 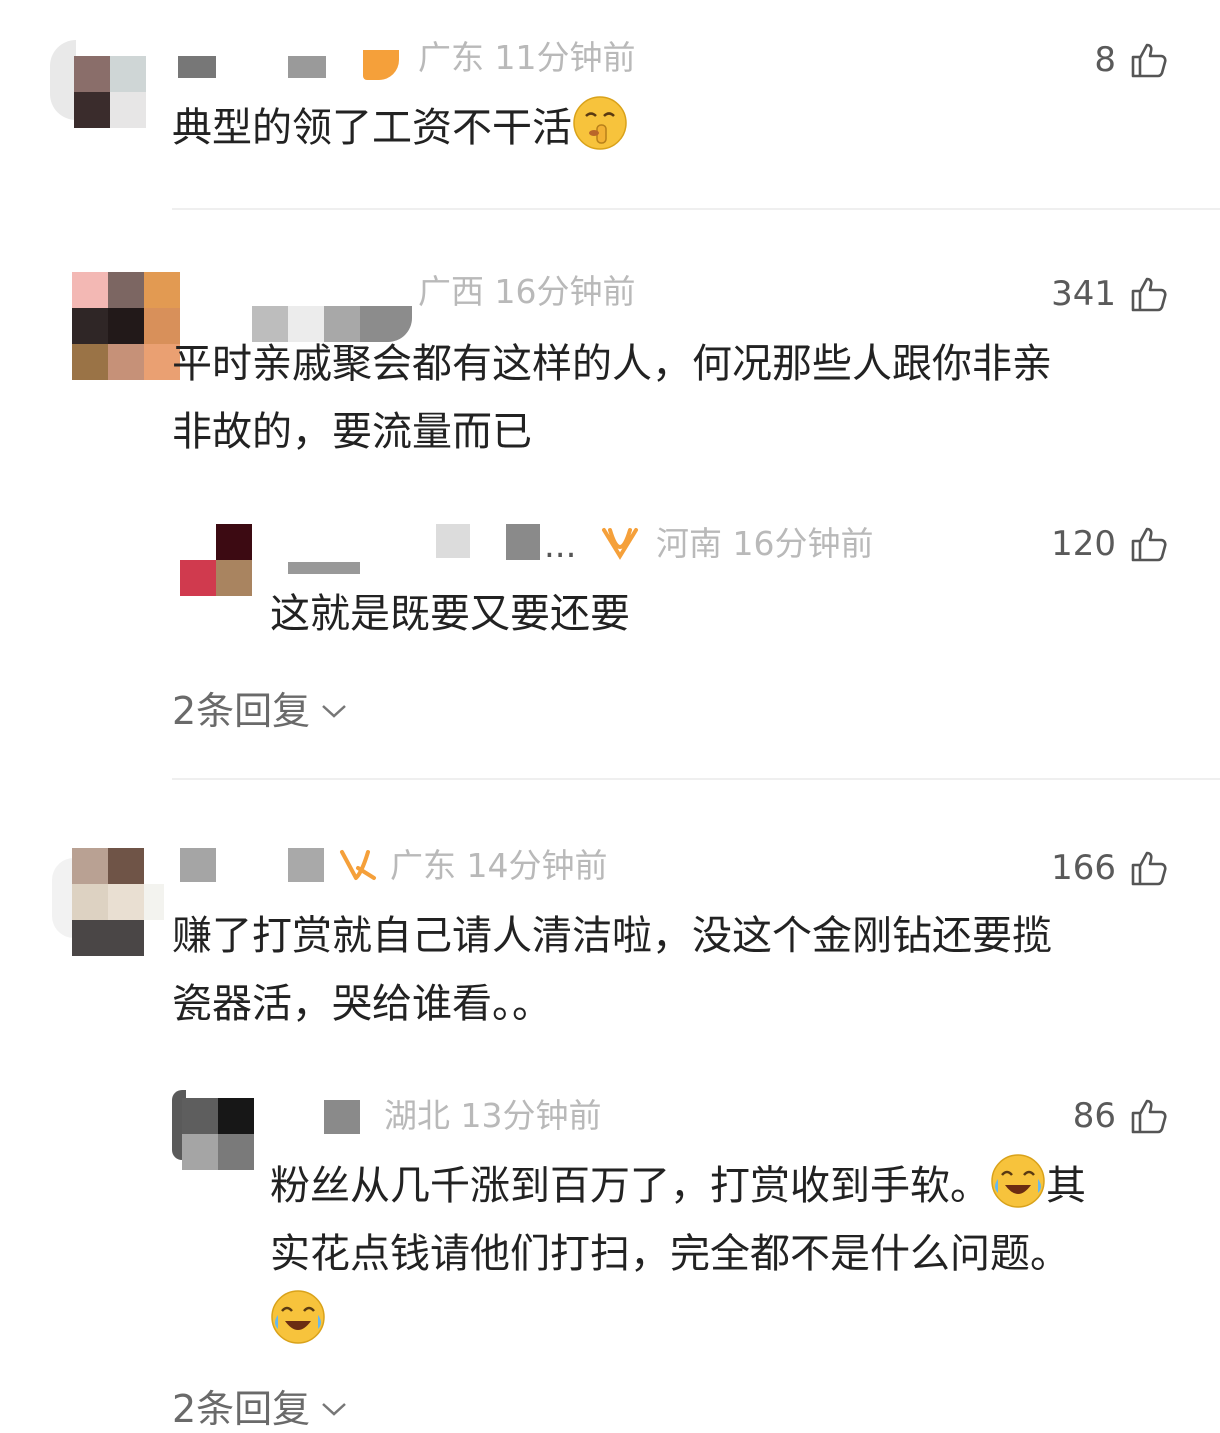 What do you see at coordinates (527, 291) in the screenshot?
I see `comment-meta: 广西 16分钟前` at bounding box center [527, 291].